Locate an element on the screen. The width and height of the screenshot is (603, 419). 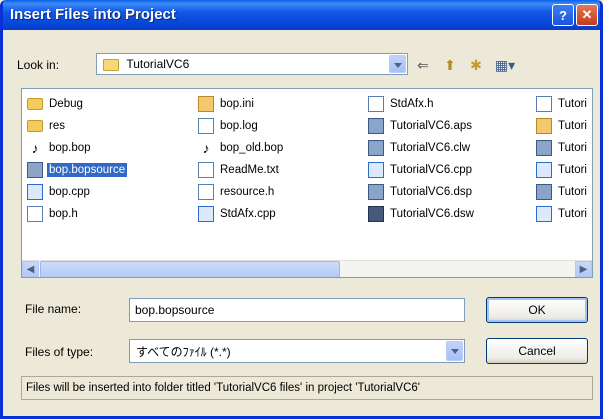
list-item: bop.cpp is located at coordinates (77, 192).